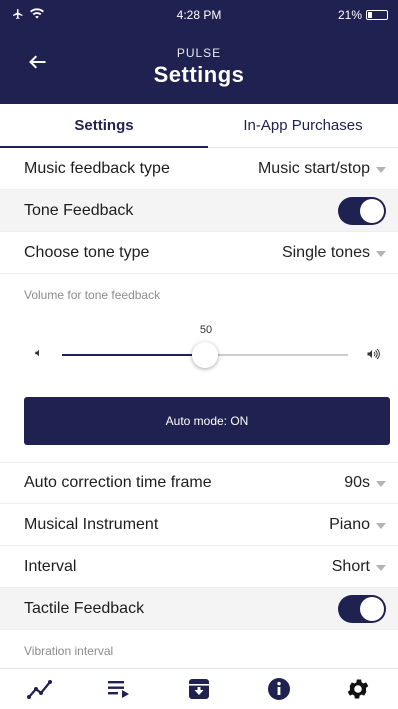  Describe the element at coordinates (199, 253) in the screenshot. I see `tone-type-row: Choose tone type Single tones` at that location.